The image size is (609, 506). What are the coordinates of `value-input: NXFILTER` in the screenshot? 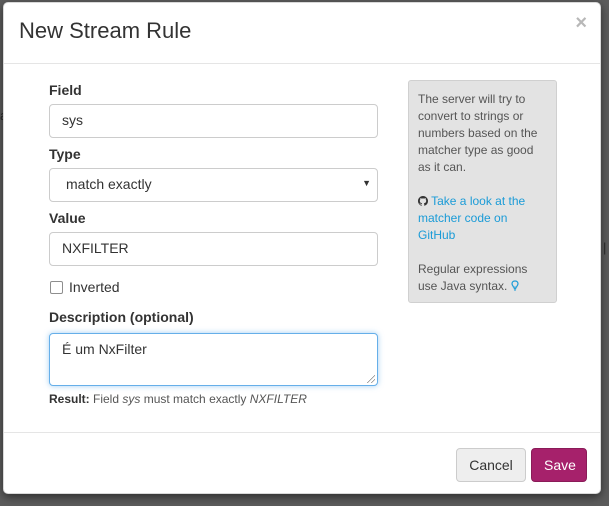 It's located at (213, 249).